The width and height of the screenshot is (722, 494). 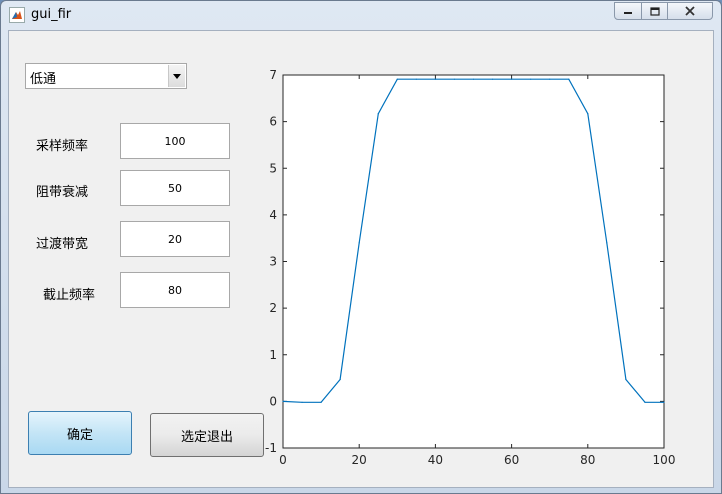 I want to click on y-tick-label: 1, so click(x=273, y=355).